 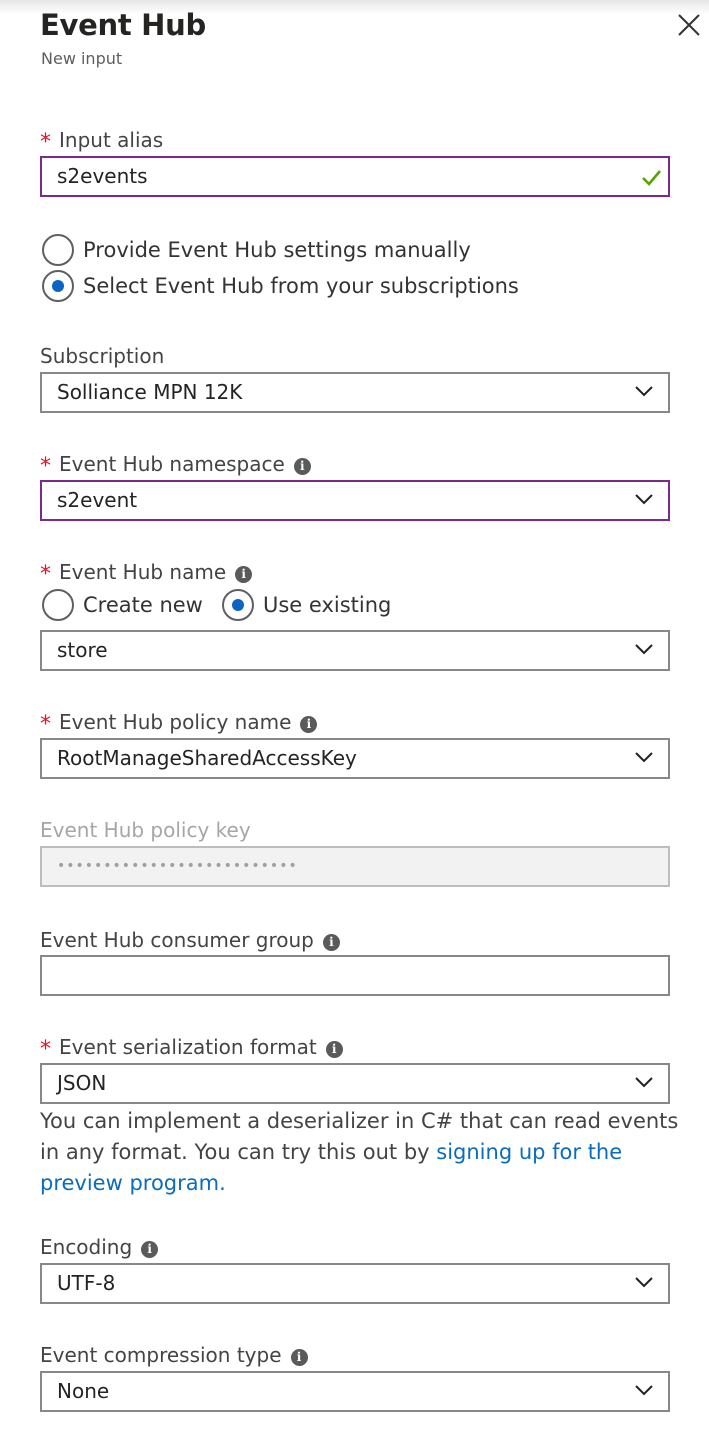 What do you see at coordinates (355, 650) in the screenshot?
I see `hub-name-dropdown: store` at bounding box center [355, 650].